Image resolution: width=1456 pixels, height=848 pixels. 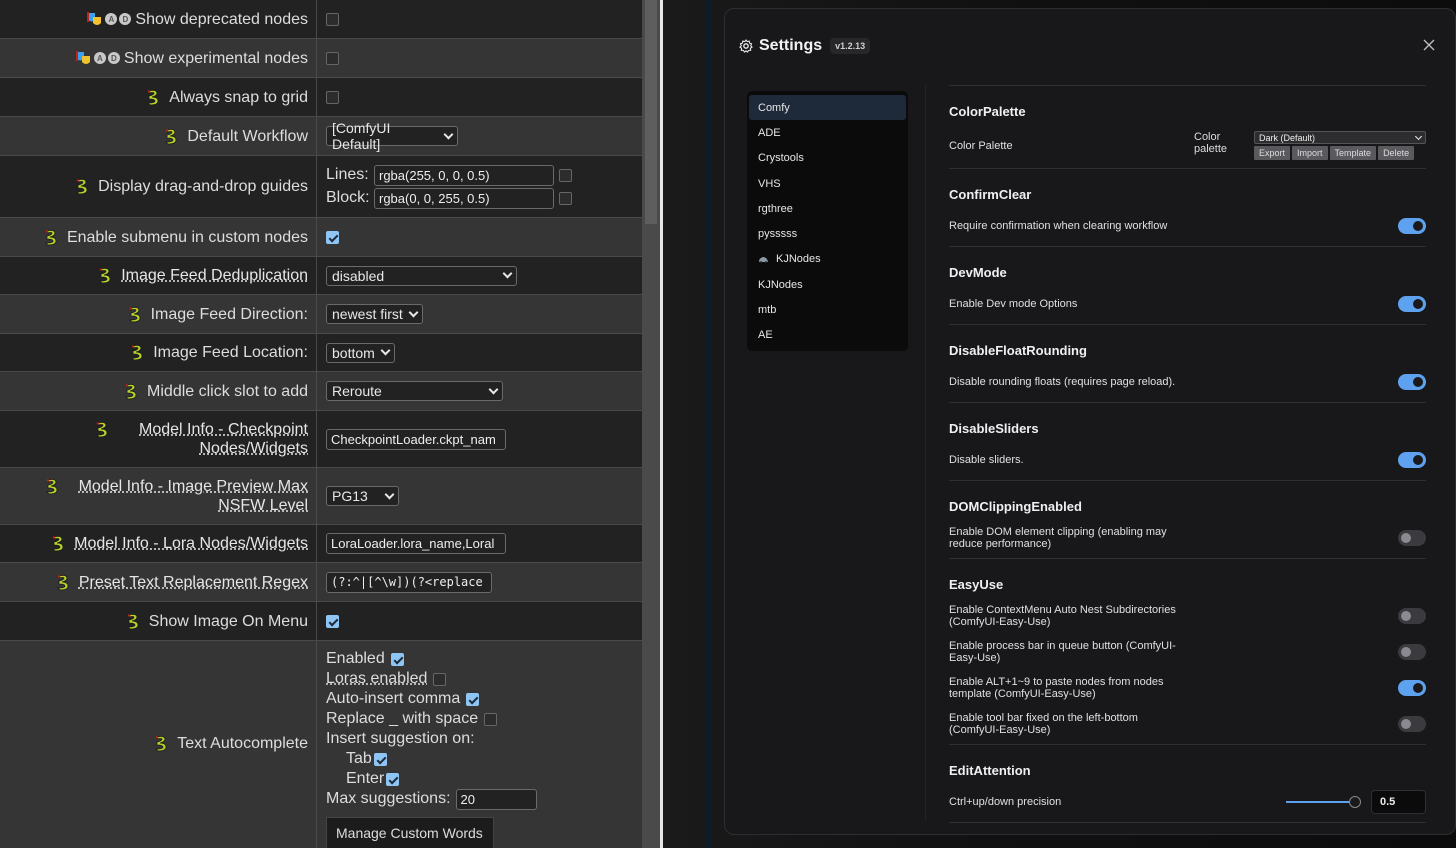 What do you see at coordinates (1310, 153) in the screenshot?
I see `import-palette-button: Import` at bounding box center [1310, 153].